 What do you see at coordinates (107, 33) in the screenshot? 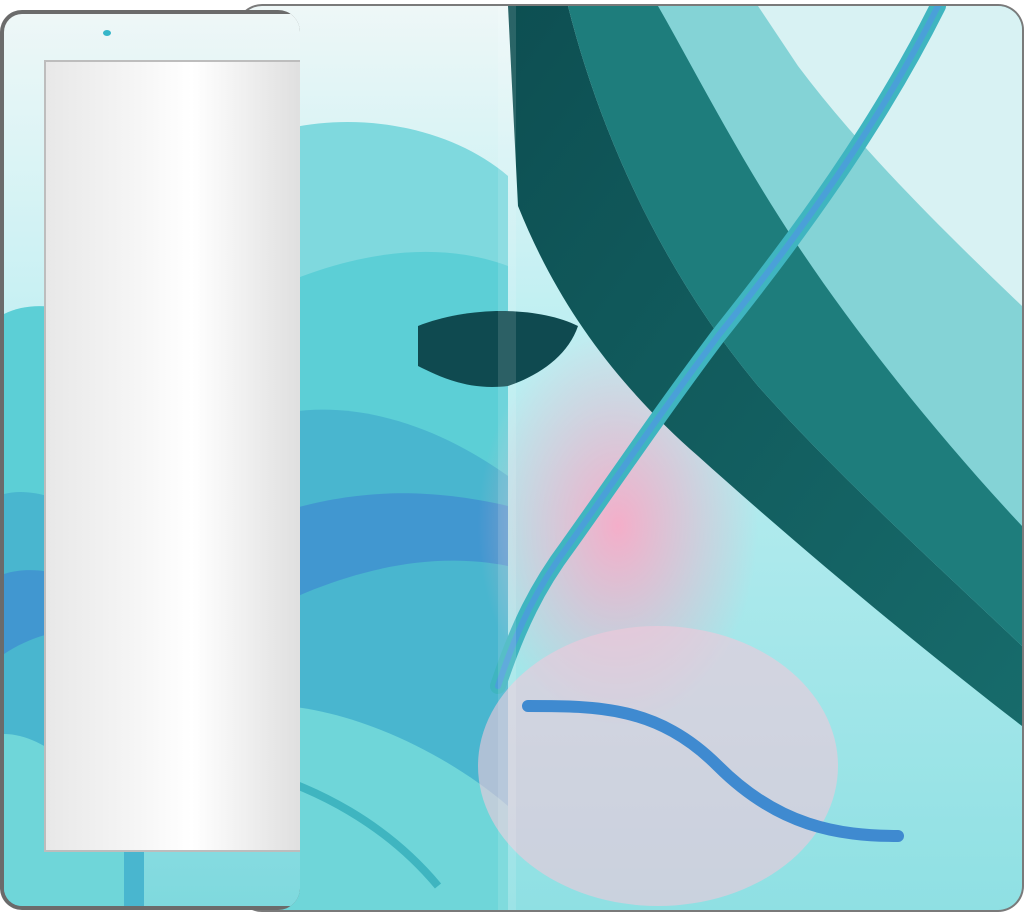
I see `camera-dot-icon` at bounding box center [107, 33].